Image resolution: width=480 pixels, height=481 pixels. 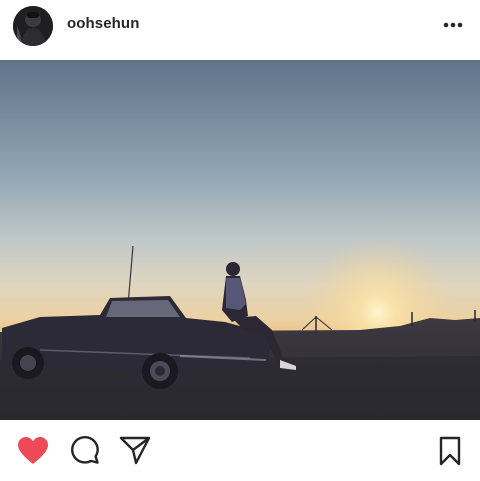 I want to click on more-options-icon, so click(x=453, y=25).